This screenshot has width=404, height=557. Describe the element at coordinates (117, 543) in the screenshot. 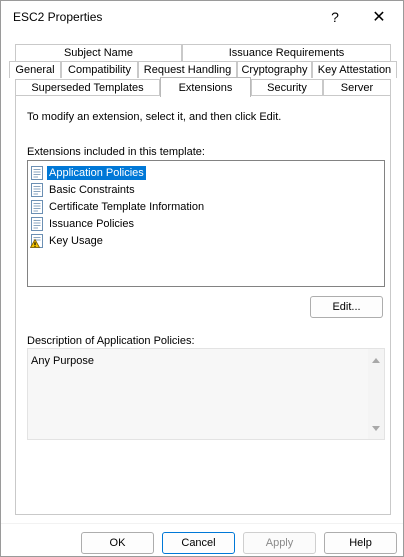

I see `ok-button: OK` at that location.